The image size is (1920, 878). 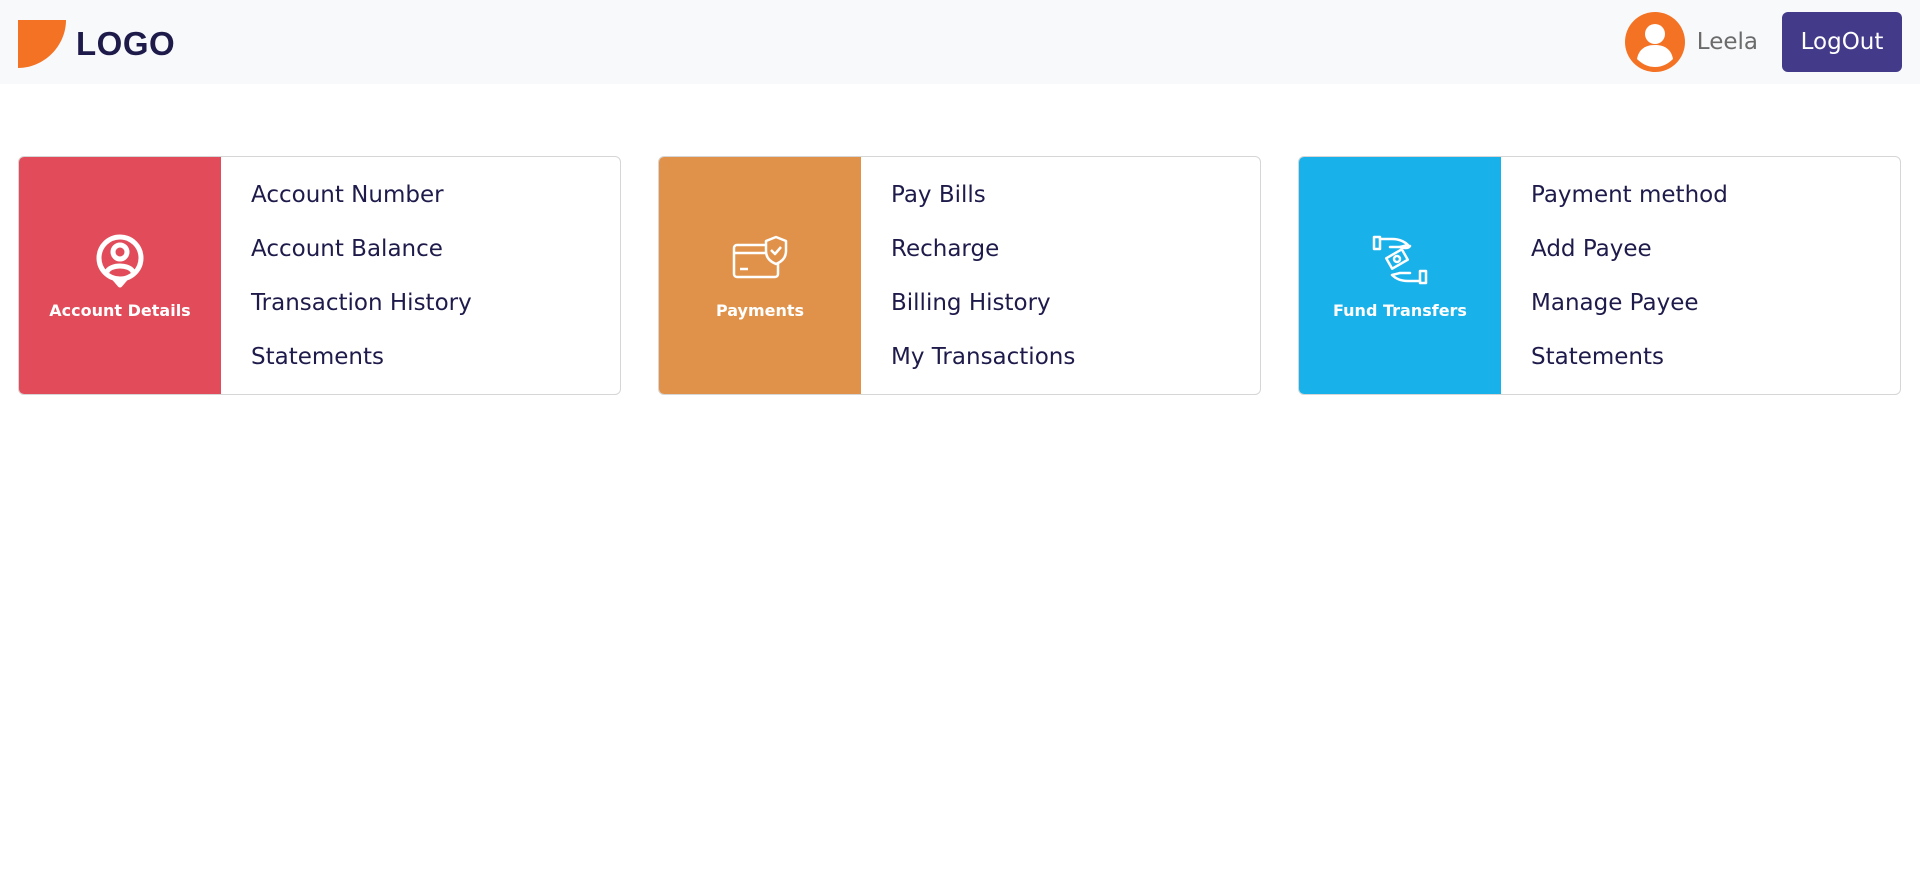 What do you see at coordinates (1842, 42) in the screenshot?
I see `logout-button: LogOut` at bounding box center [1842, 42].